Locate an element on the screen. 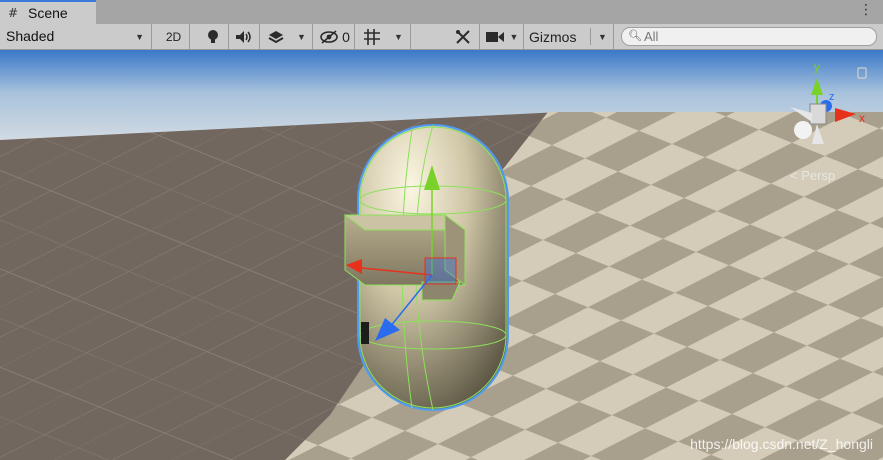  scene-tools-button is located at coordinates (463, 36).